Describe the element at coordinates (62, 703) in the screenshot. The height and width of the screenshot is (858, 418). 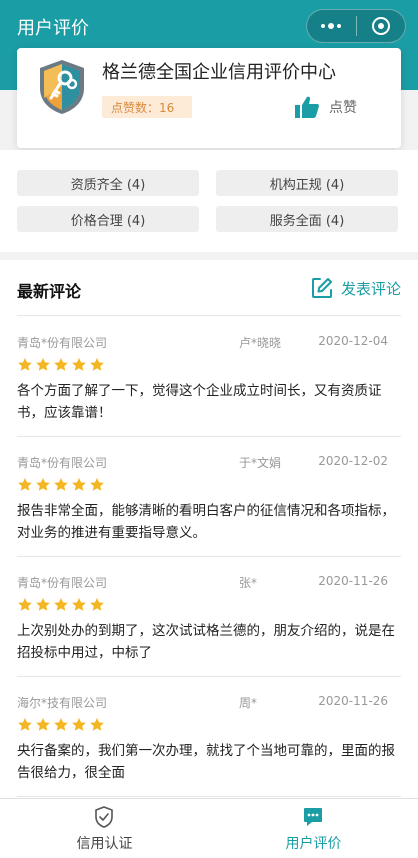
I see `review-company: 海尔*技有限公司` at that location.